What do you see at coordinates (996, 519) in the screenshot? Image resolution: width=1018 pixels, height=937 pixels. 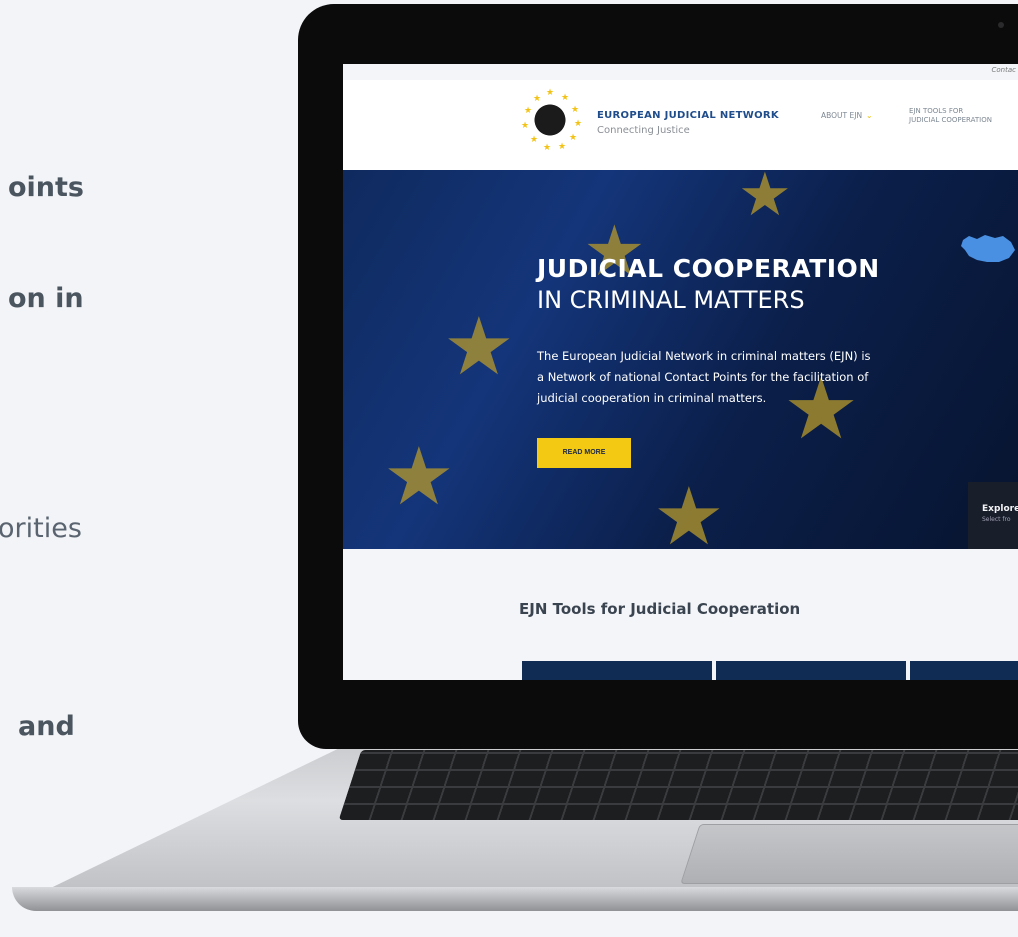 I see `explore-subtitle: Select fro` at bounding box center [996, 519].